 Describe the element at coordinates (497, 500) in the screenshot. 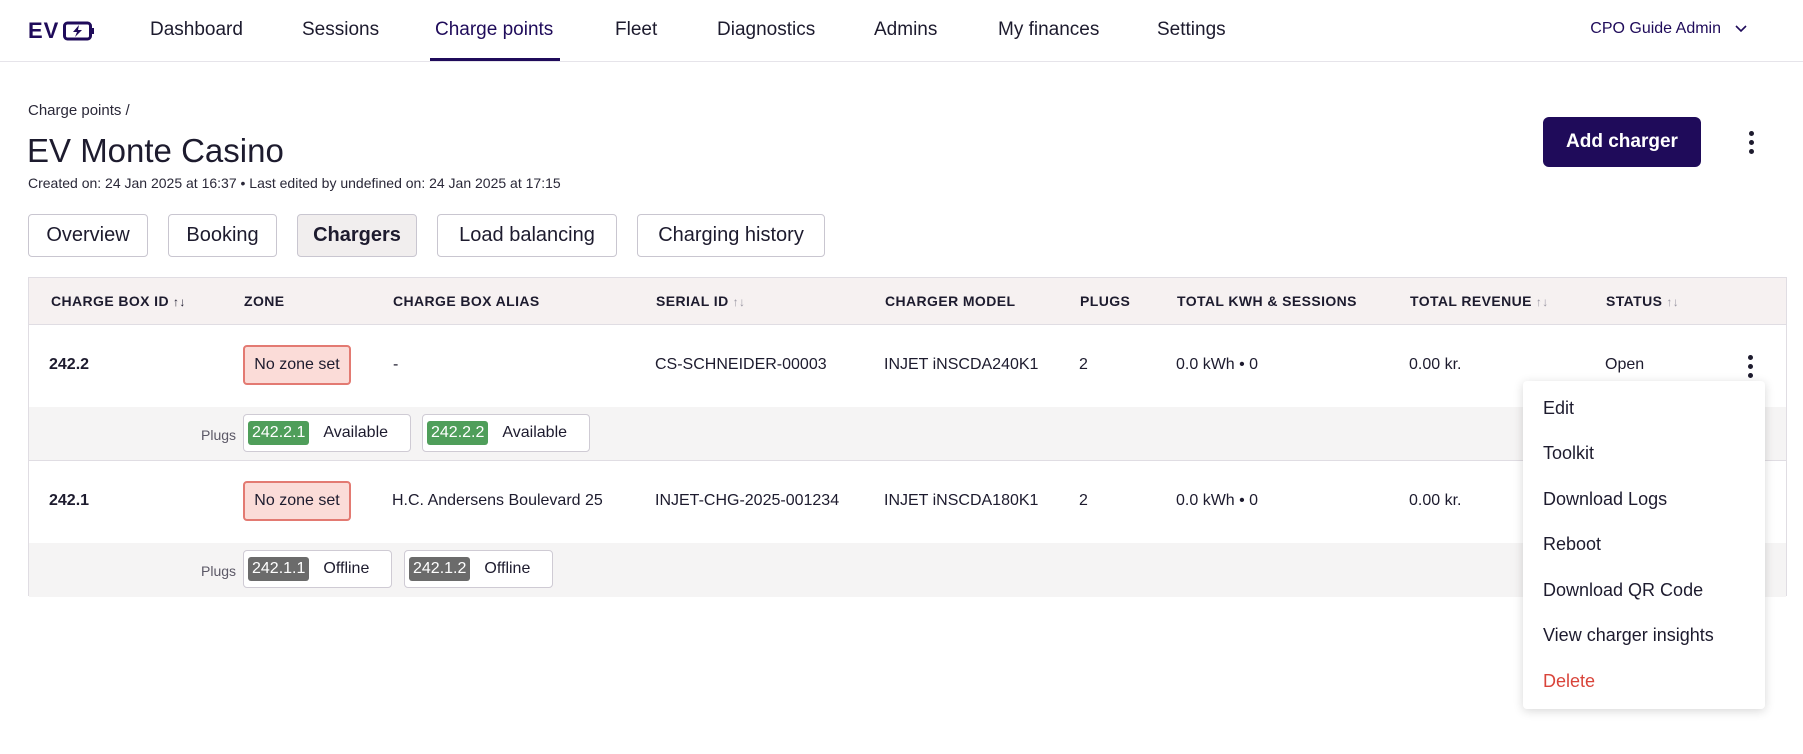

I see `charge-box-alias: H.C. Andersens Boulevard 25` at that location.